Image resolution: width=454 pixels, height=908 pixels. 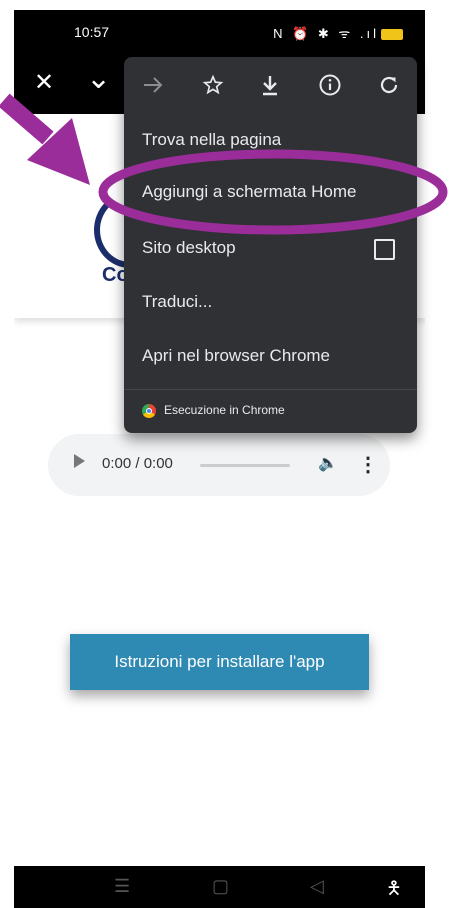 What do you see at coordinates (270, 249) in the screenshot?
I see `menu-item-desktop-site: Sito desktop` at bounding box center [270, 249].